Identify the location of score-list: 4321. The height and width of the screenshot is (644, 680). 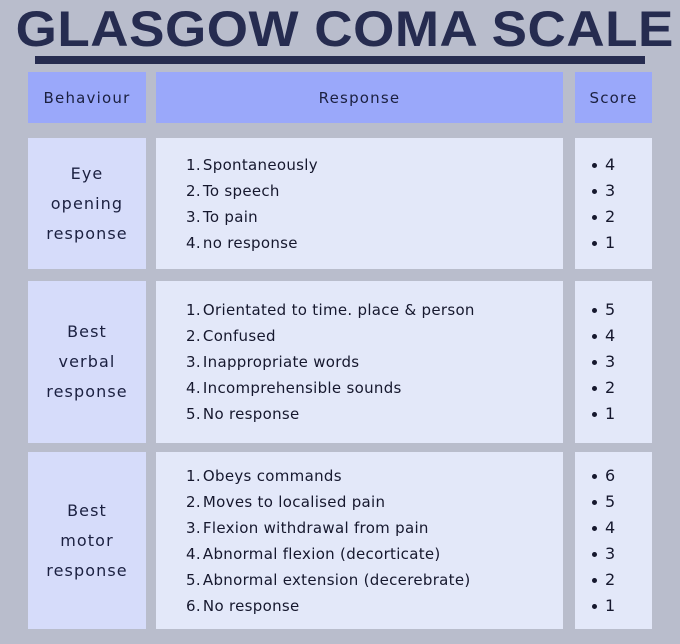
(595, 204).